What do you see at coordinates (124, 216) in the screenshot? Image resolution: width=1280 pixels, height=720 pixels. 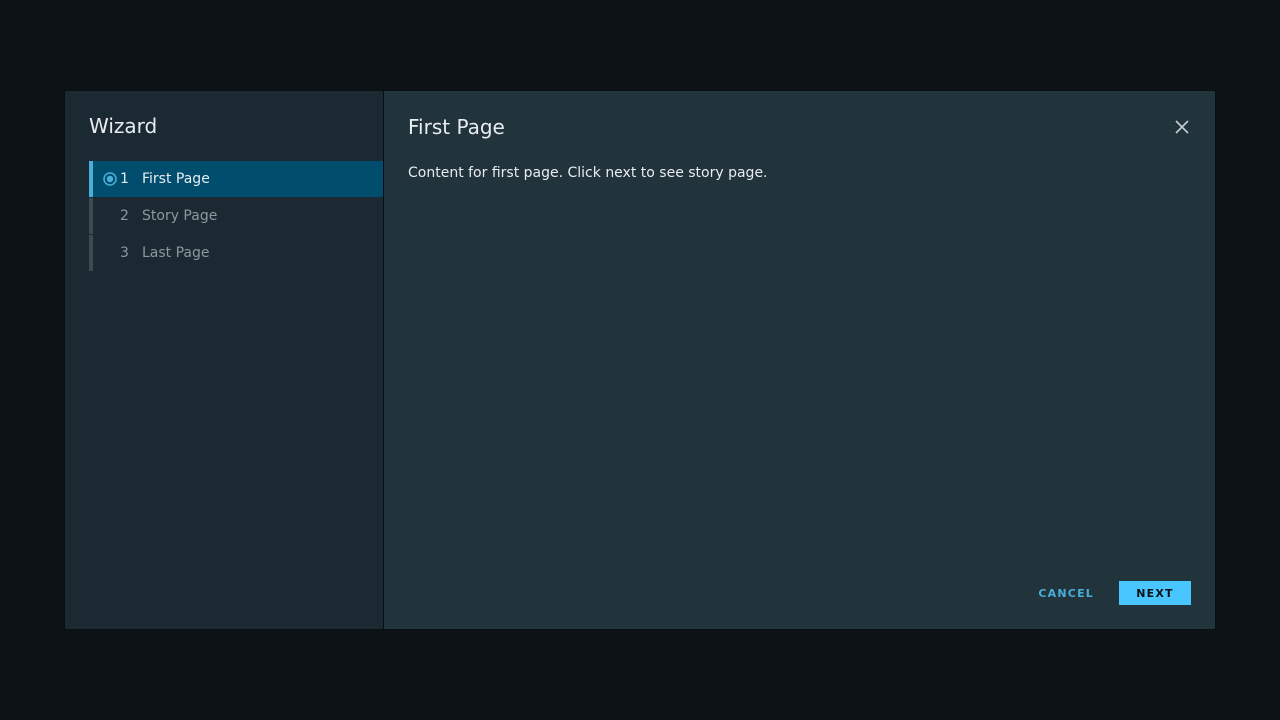 I see `step-number: 2` at bounding box center [124, 216].